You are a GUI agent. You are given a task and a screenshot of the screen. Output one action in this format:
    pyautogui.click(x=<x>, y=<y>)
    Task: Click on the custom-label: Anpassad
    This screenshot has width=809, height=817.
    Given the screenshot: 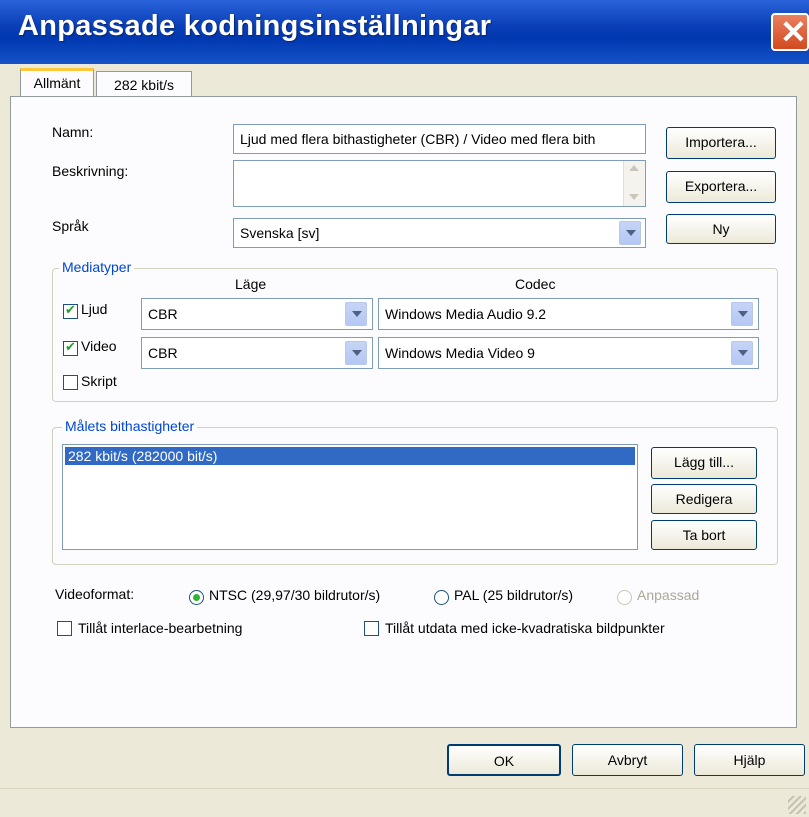 What is the action you would take?
    pyautogui.click(x=668, y=595)
    